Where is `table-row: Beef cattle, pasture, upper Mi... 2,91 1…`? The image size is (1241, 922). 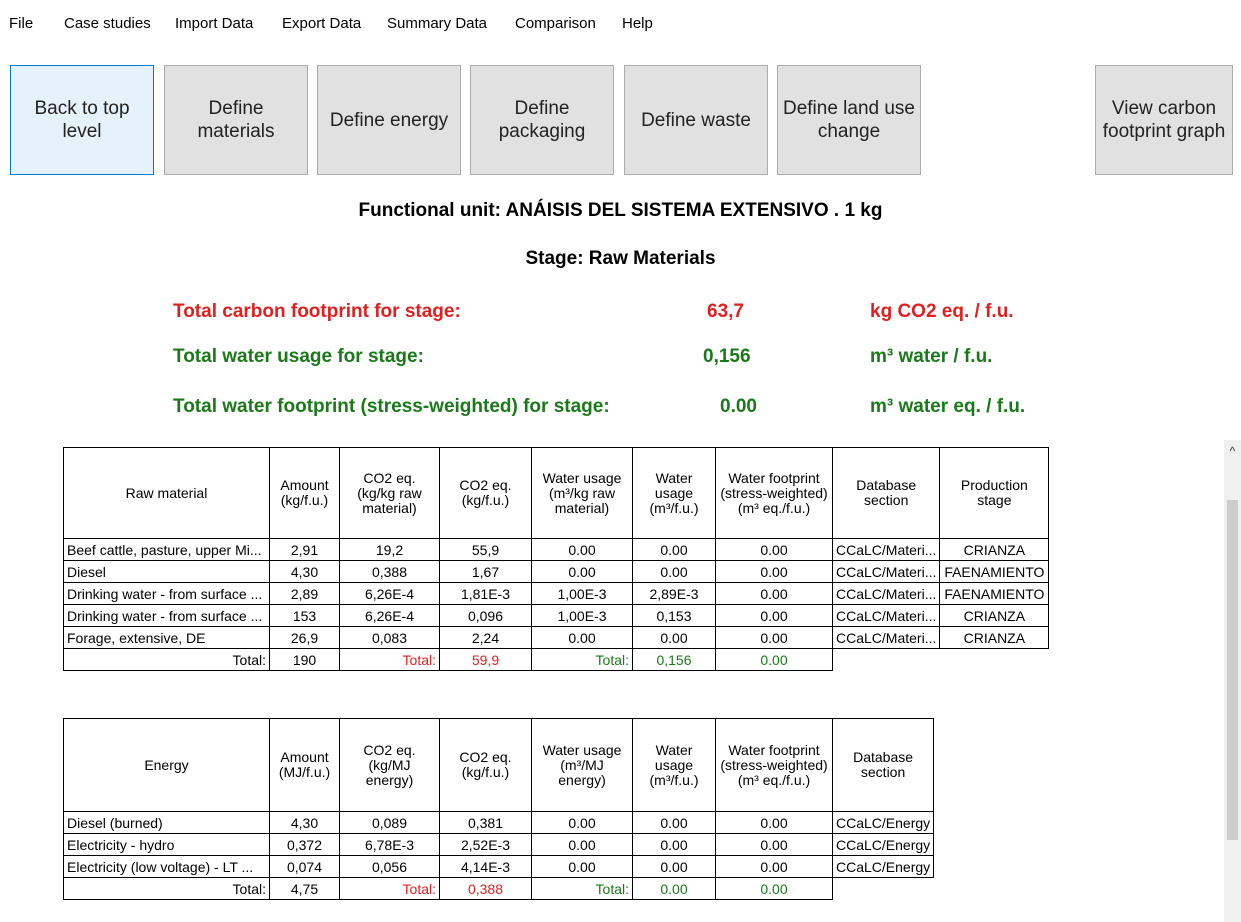 table-row: Beef cattle, pasture, upper Mi... 2,91 1… is located at coordinates (556, 549).